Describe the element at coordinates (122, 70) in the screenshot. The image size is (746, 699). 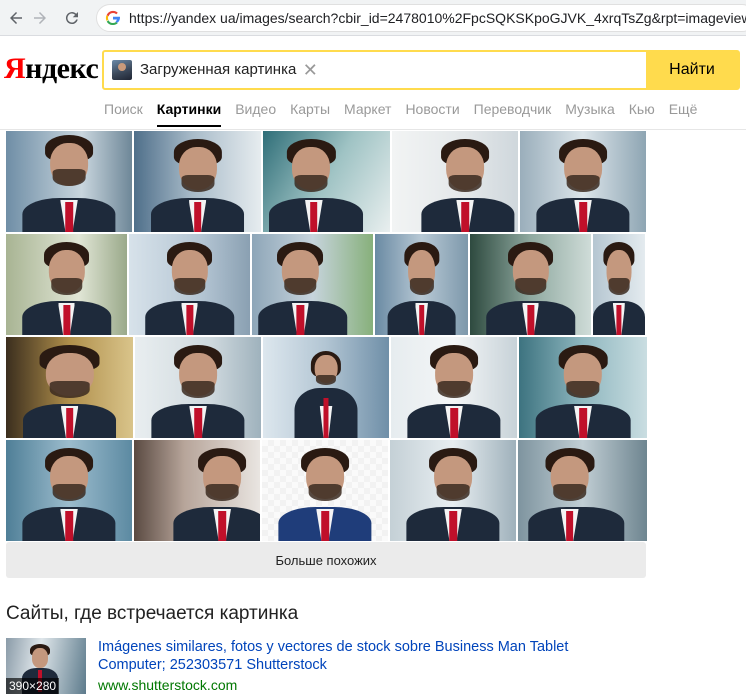
I see `uploaded-image-thumbnail` at that location.